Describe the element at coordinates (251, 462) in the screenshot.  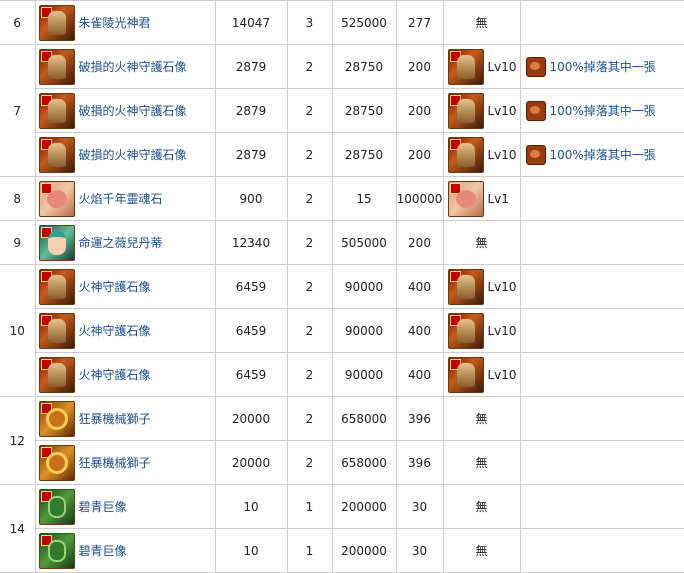
I see `hp-value: 20000` at that location.